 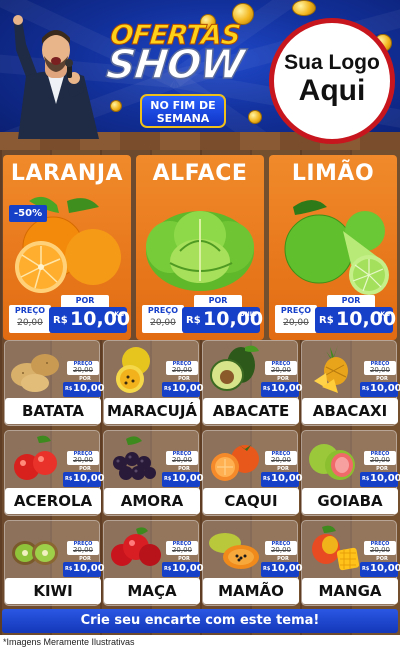 I want to click on product-card-acerola: PREÇO 20,00 POR R$ 10,00 ACEROLA, so click(x=54, y=473).